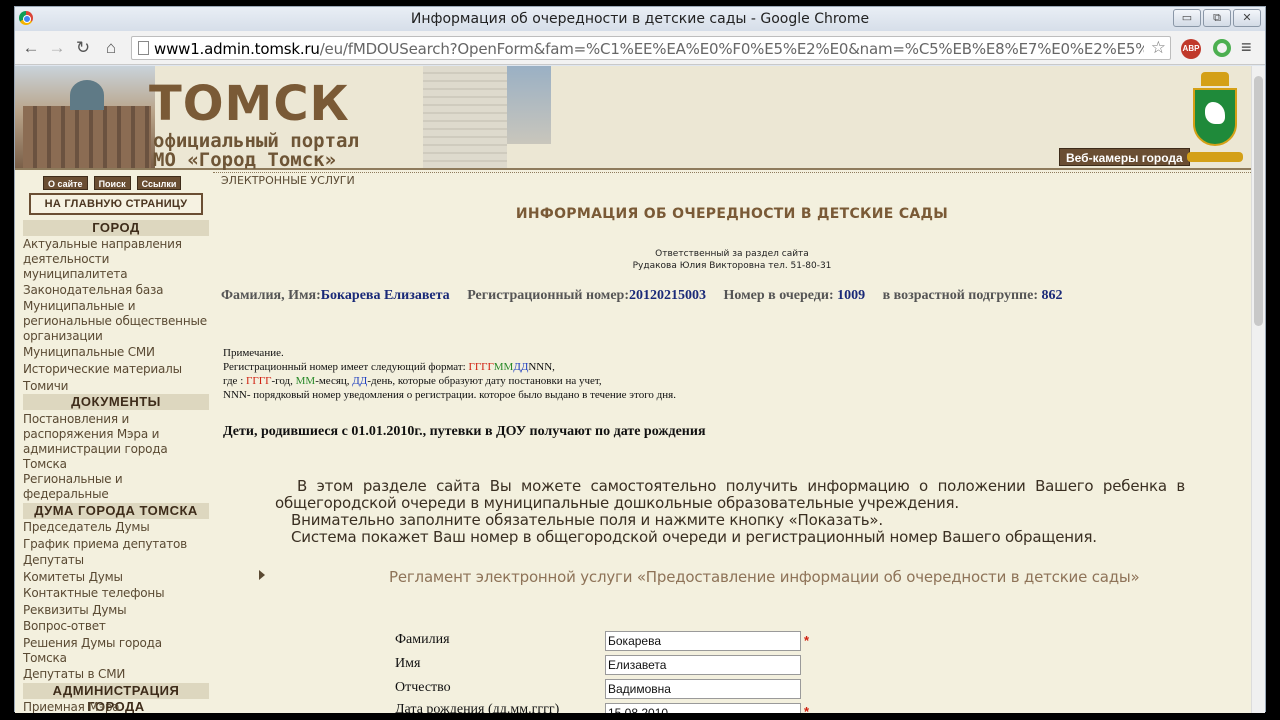 The height and width of the screenshot is (720, 1280). Describe the element at coordinates (249, 104) in the screenshot. I see `city-title: ТОМСК` at that location.